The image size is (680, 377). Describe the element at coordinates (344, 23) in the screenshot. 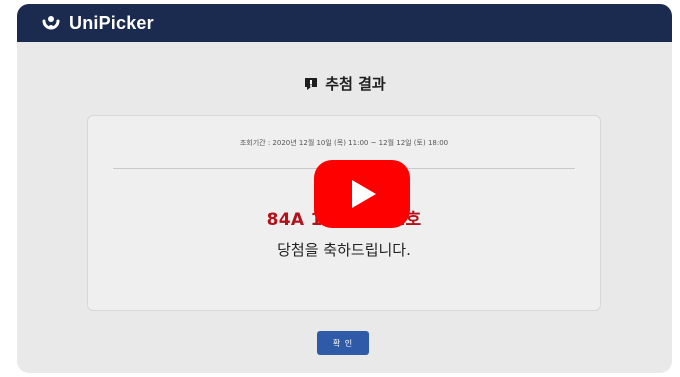

I see `top-bar: UniPicker` at that location.